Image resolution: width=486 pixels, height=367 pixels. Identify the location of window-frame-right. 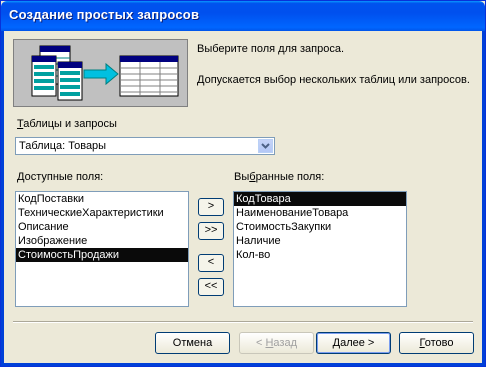
(483, 198).